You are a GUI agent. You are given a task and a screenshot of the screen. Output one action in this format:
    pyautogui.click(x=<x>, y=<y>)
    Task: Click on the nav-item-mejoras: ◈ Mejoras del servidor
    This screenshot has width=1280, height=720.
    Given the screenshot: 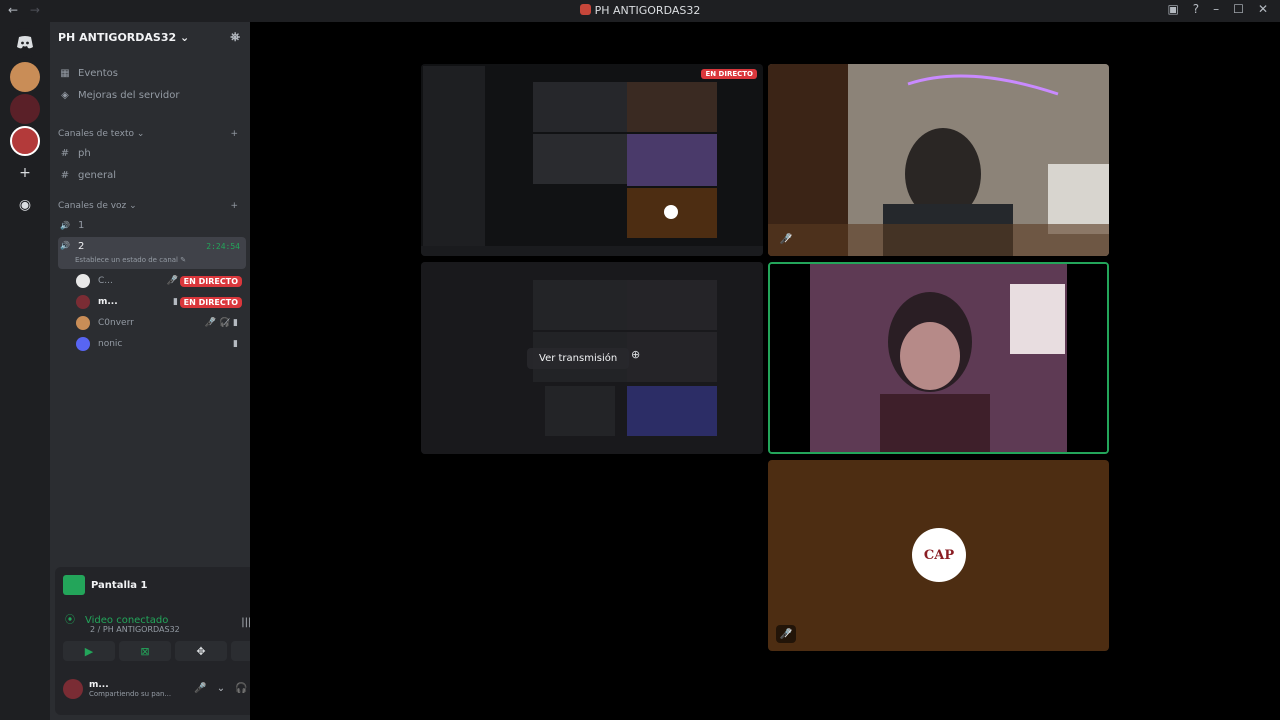 What is the action you would take?
    pyautogui.click(x=152, y=95)
    